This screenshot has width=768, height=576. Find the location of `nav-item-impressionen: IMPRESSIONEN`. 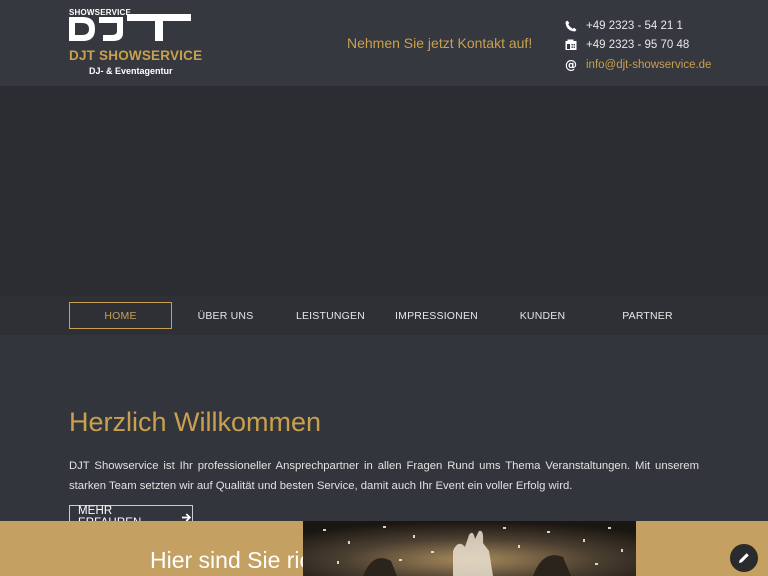

nav-item-impressionen: IMPRESSIONEN is located at coordinates (436, 315).